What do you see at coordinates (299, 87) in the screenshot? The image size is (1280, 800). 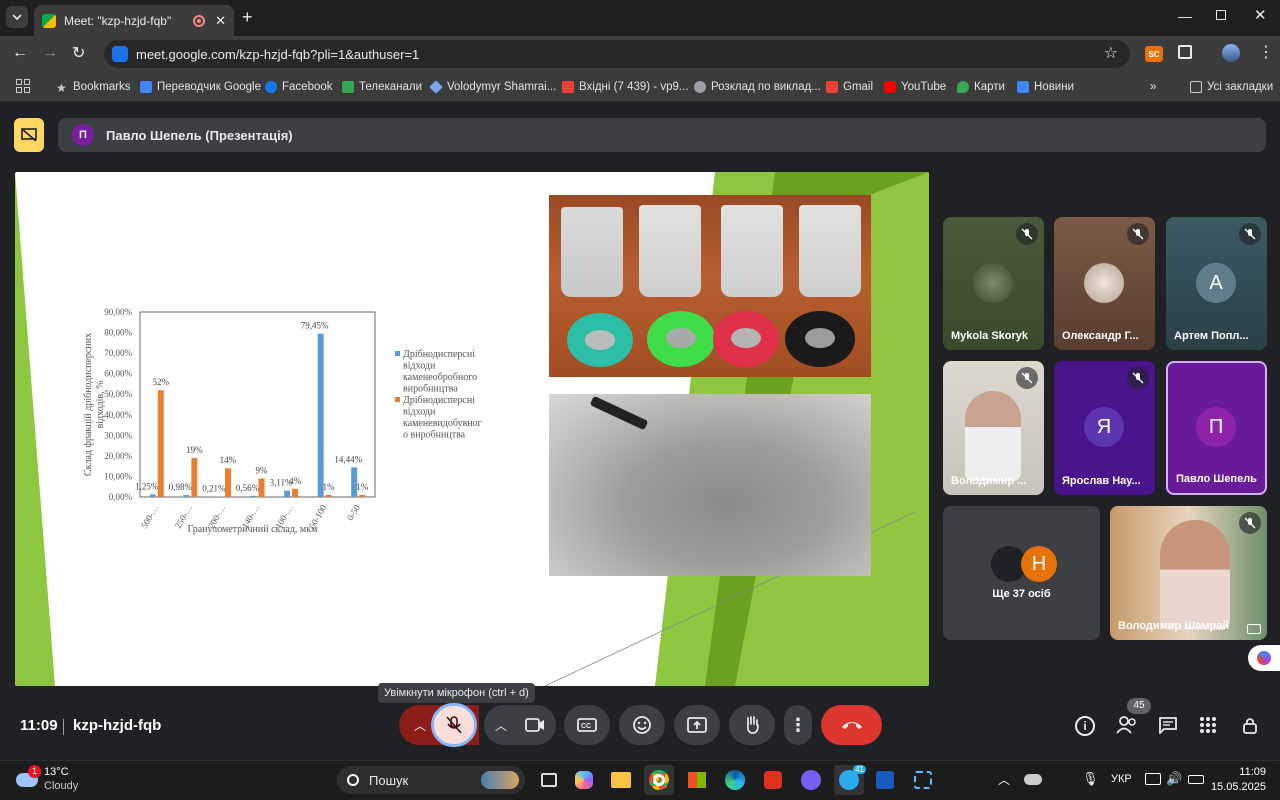 I see `bookmark-item: Facebook` at bounding box center [299, 87].